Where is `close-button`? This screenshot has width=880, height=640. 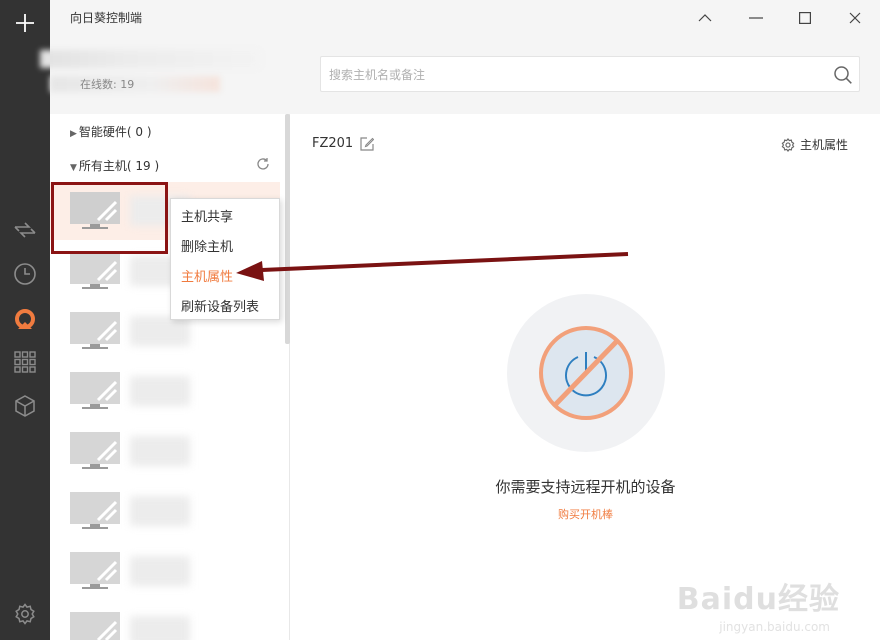 close-button is located at coordinates (855, 18).